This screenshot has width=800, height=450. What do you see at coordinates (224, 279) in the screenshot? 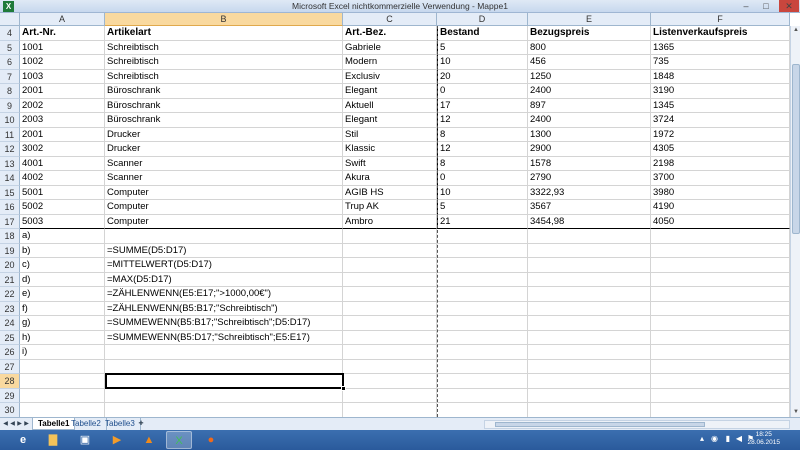
I see `cell-b21: =MAX(D5:D17)` at bounding box center [224, 279].